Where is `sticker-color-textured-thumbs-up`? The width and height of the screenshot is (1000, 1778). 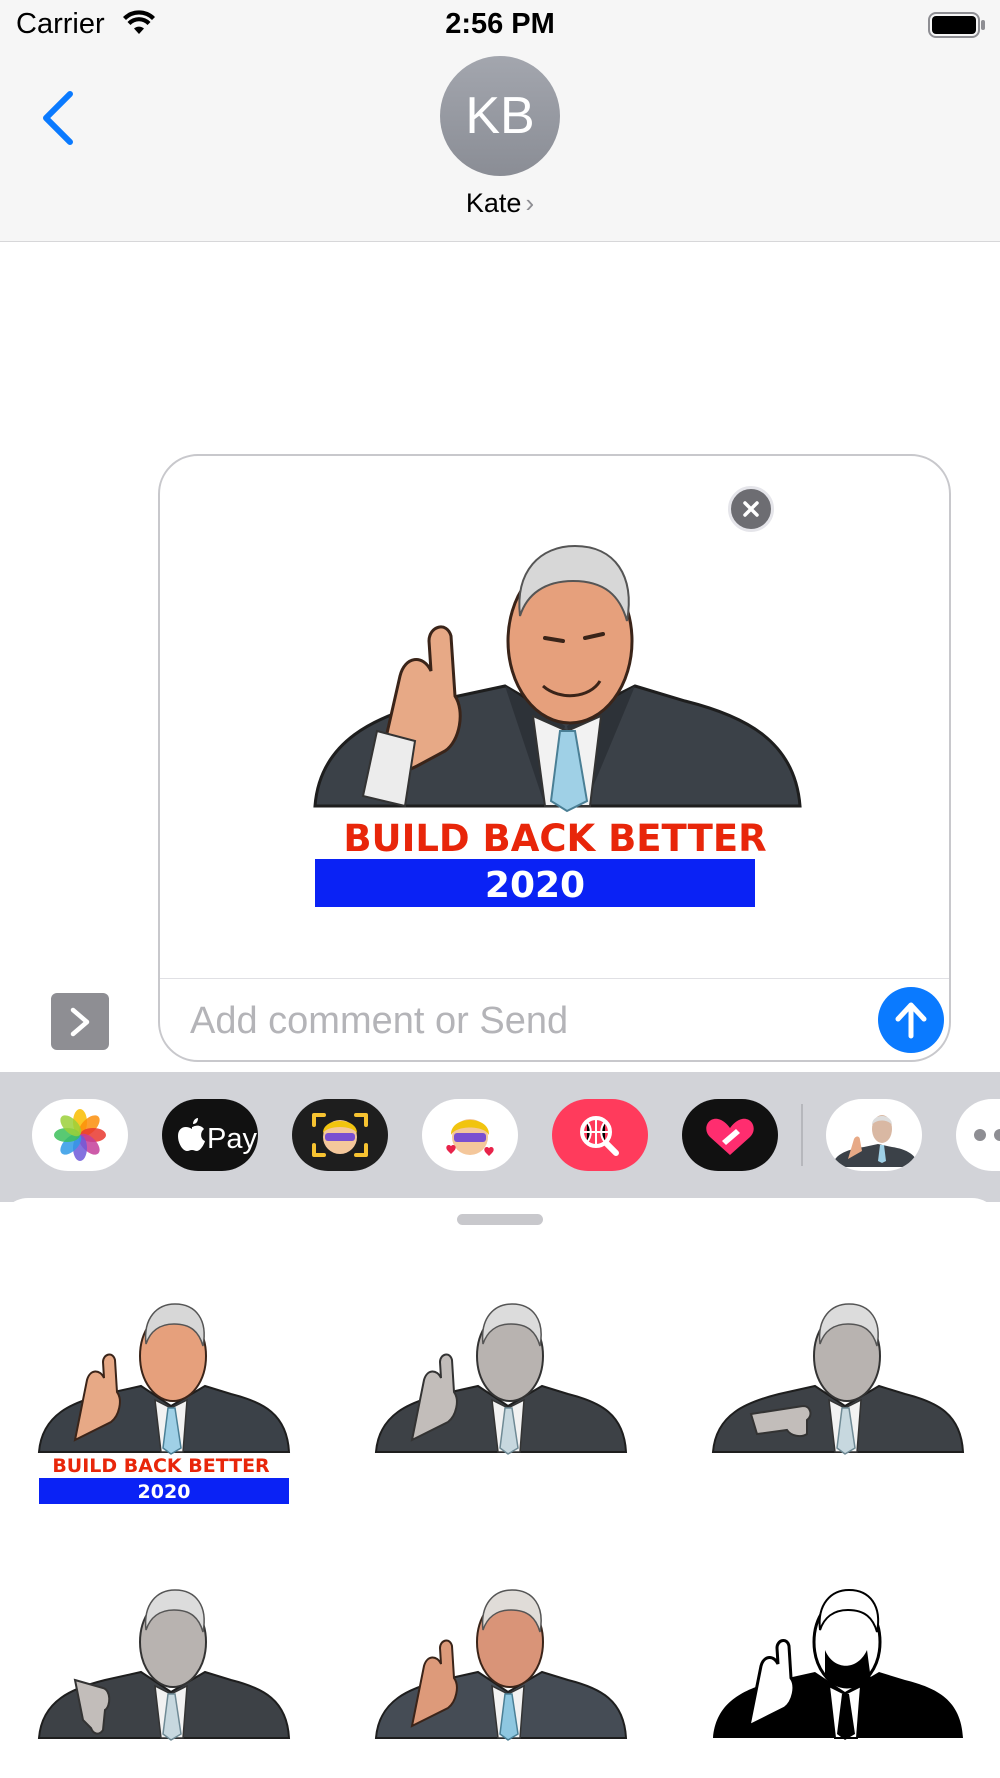 sticker-color-textured-thumbs-up is located at coordinates (501, 1665).